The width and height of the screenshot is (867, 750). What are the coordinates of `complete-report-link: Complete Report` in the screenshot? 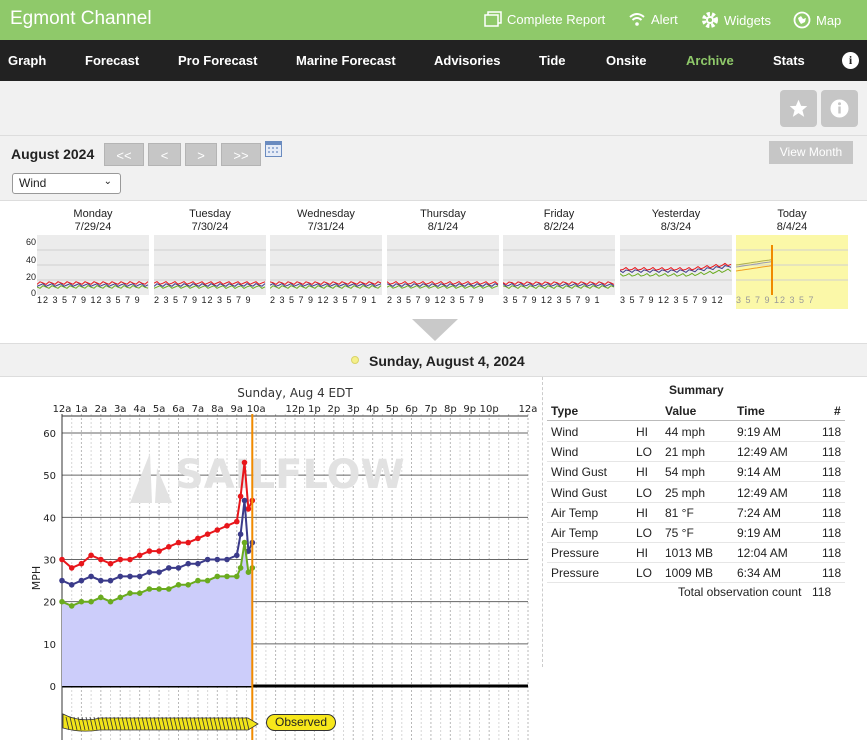 It's located at (544, 19).